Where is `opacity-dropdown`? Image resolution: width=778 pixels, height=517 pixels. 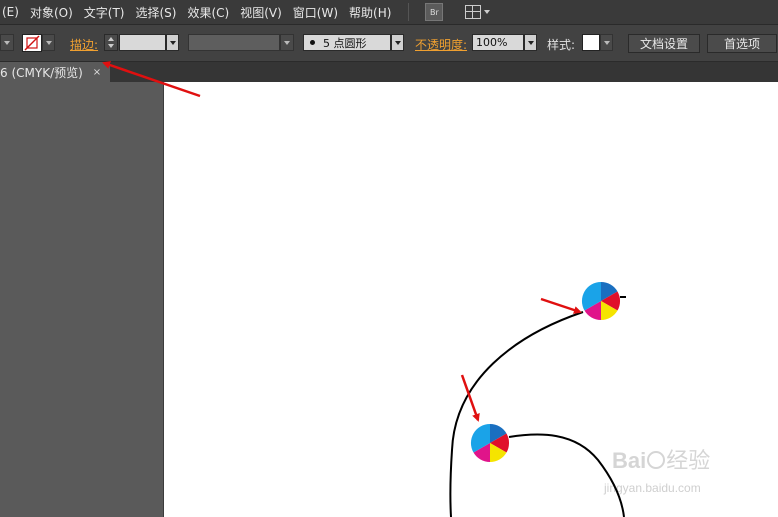 opacity-dropdown is located at coordinates (530, 42).